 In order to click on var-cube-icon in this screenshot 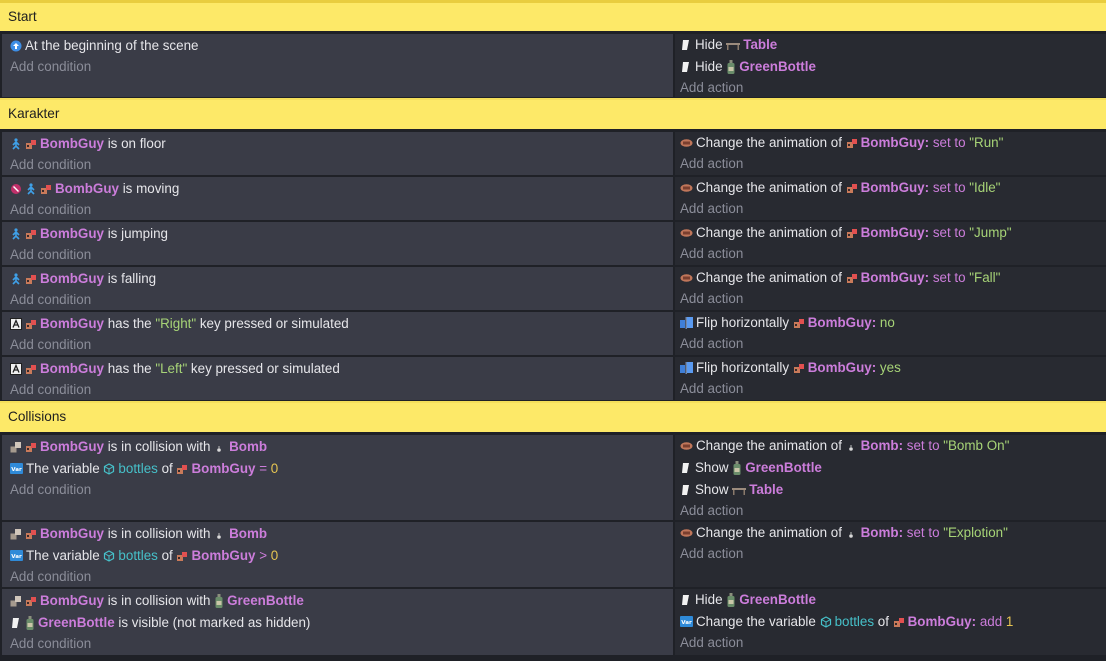, I will do `click(109, 556)`.